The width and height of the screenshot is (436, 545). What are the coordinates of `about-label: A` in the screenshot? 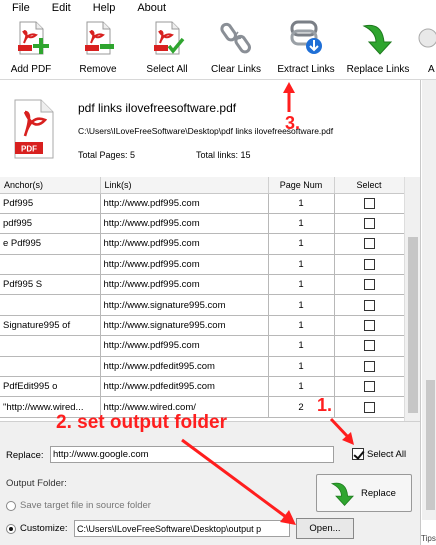 It's located at (431, 69).